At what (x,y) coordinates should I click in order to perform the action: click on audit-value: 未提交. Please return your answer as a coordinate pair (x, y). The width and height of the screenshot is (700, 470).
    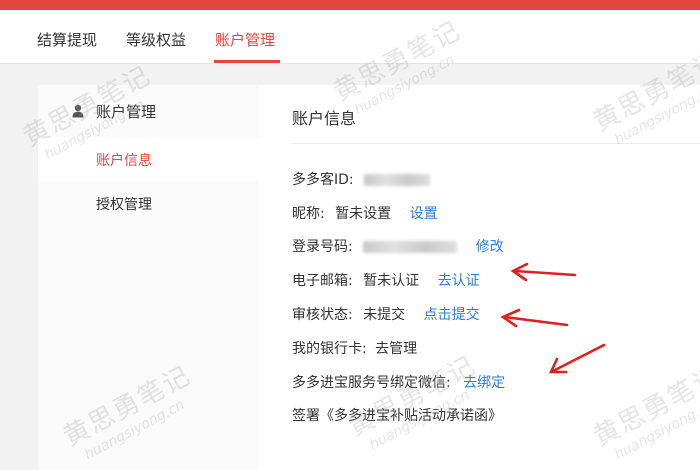
    Looking at the image, I should click on (384, 315).